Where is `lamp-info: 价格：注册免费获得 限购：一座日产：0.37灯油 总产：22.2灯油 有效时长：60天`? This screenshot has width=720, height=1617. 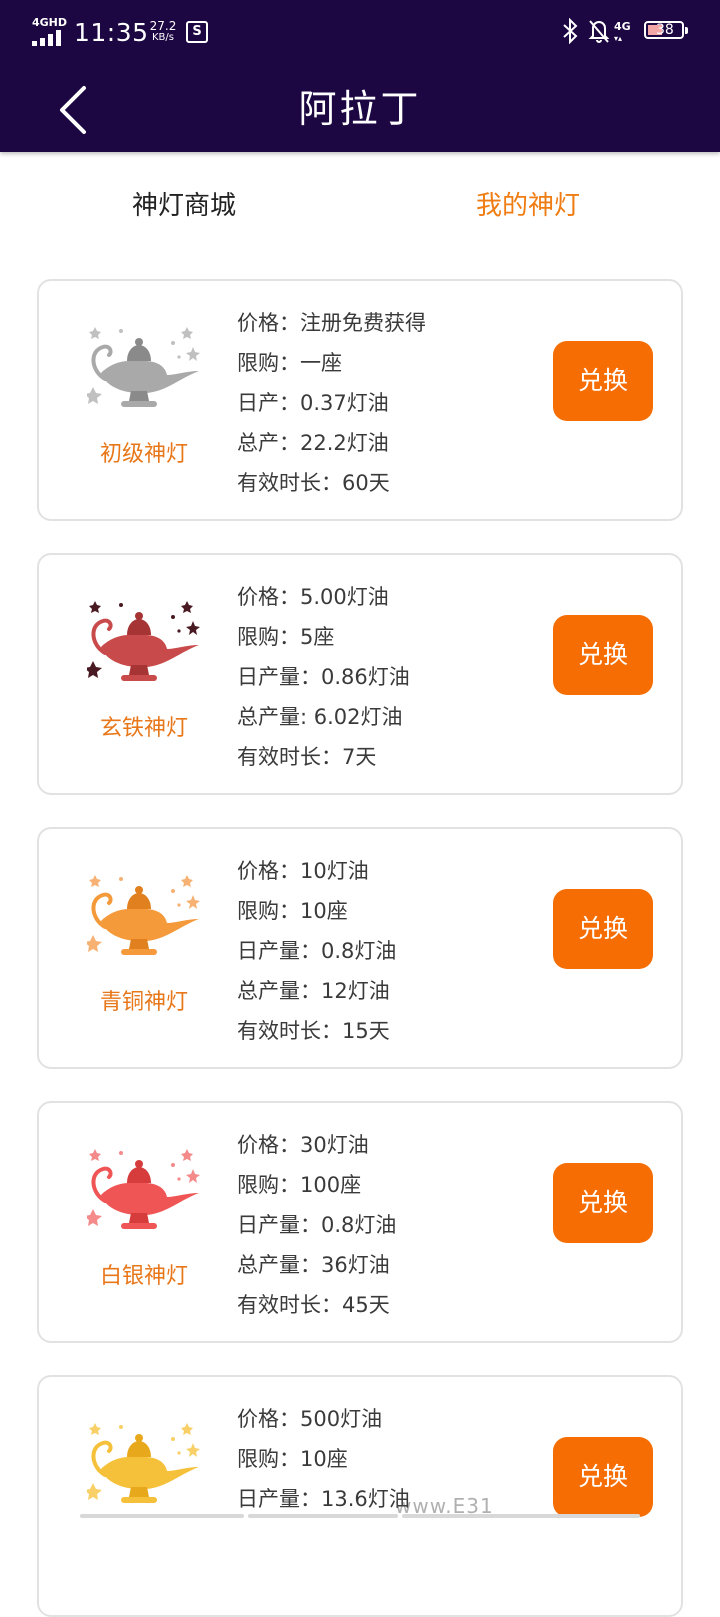
lamp-info: 价格：注册免费获得 限购：一座日产：0.37灯油 总产：22.2灯油 有效时长：60天 is located at coordinates (331, 403).